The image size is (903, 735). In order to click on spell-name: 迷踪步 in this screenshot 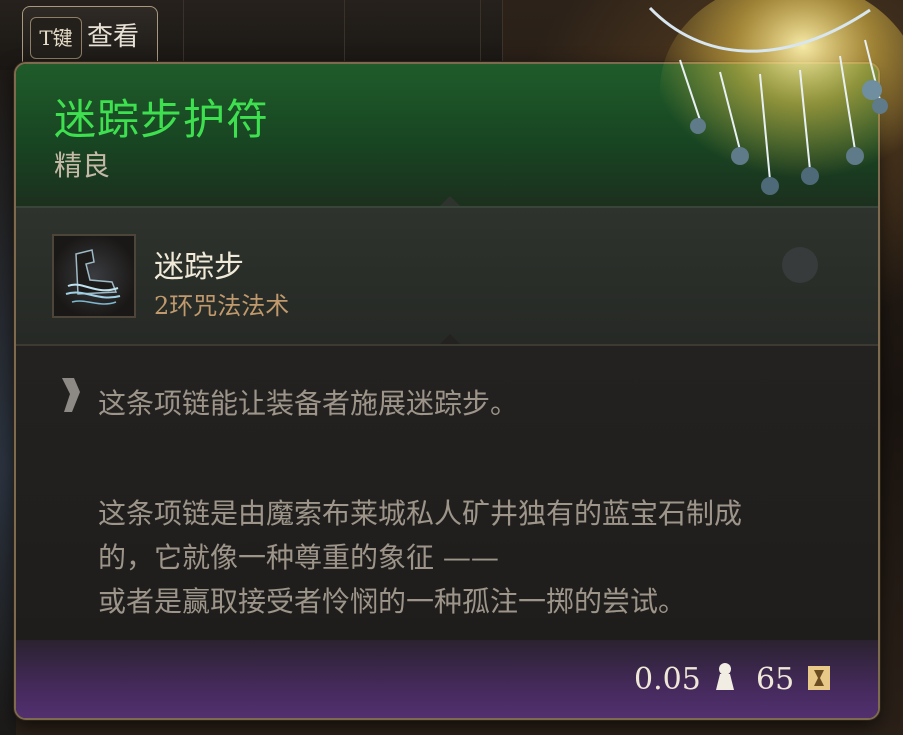, I will do `click(199, 267)`.